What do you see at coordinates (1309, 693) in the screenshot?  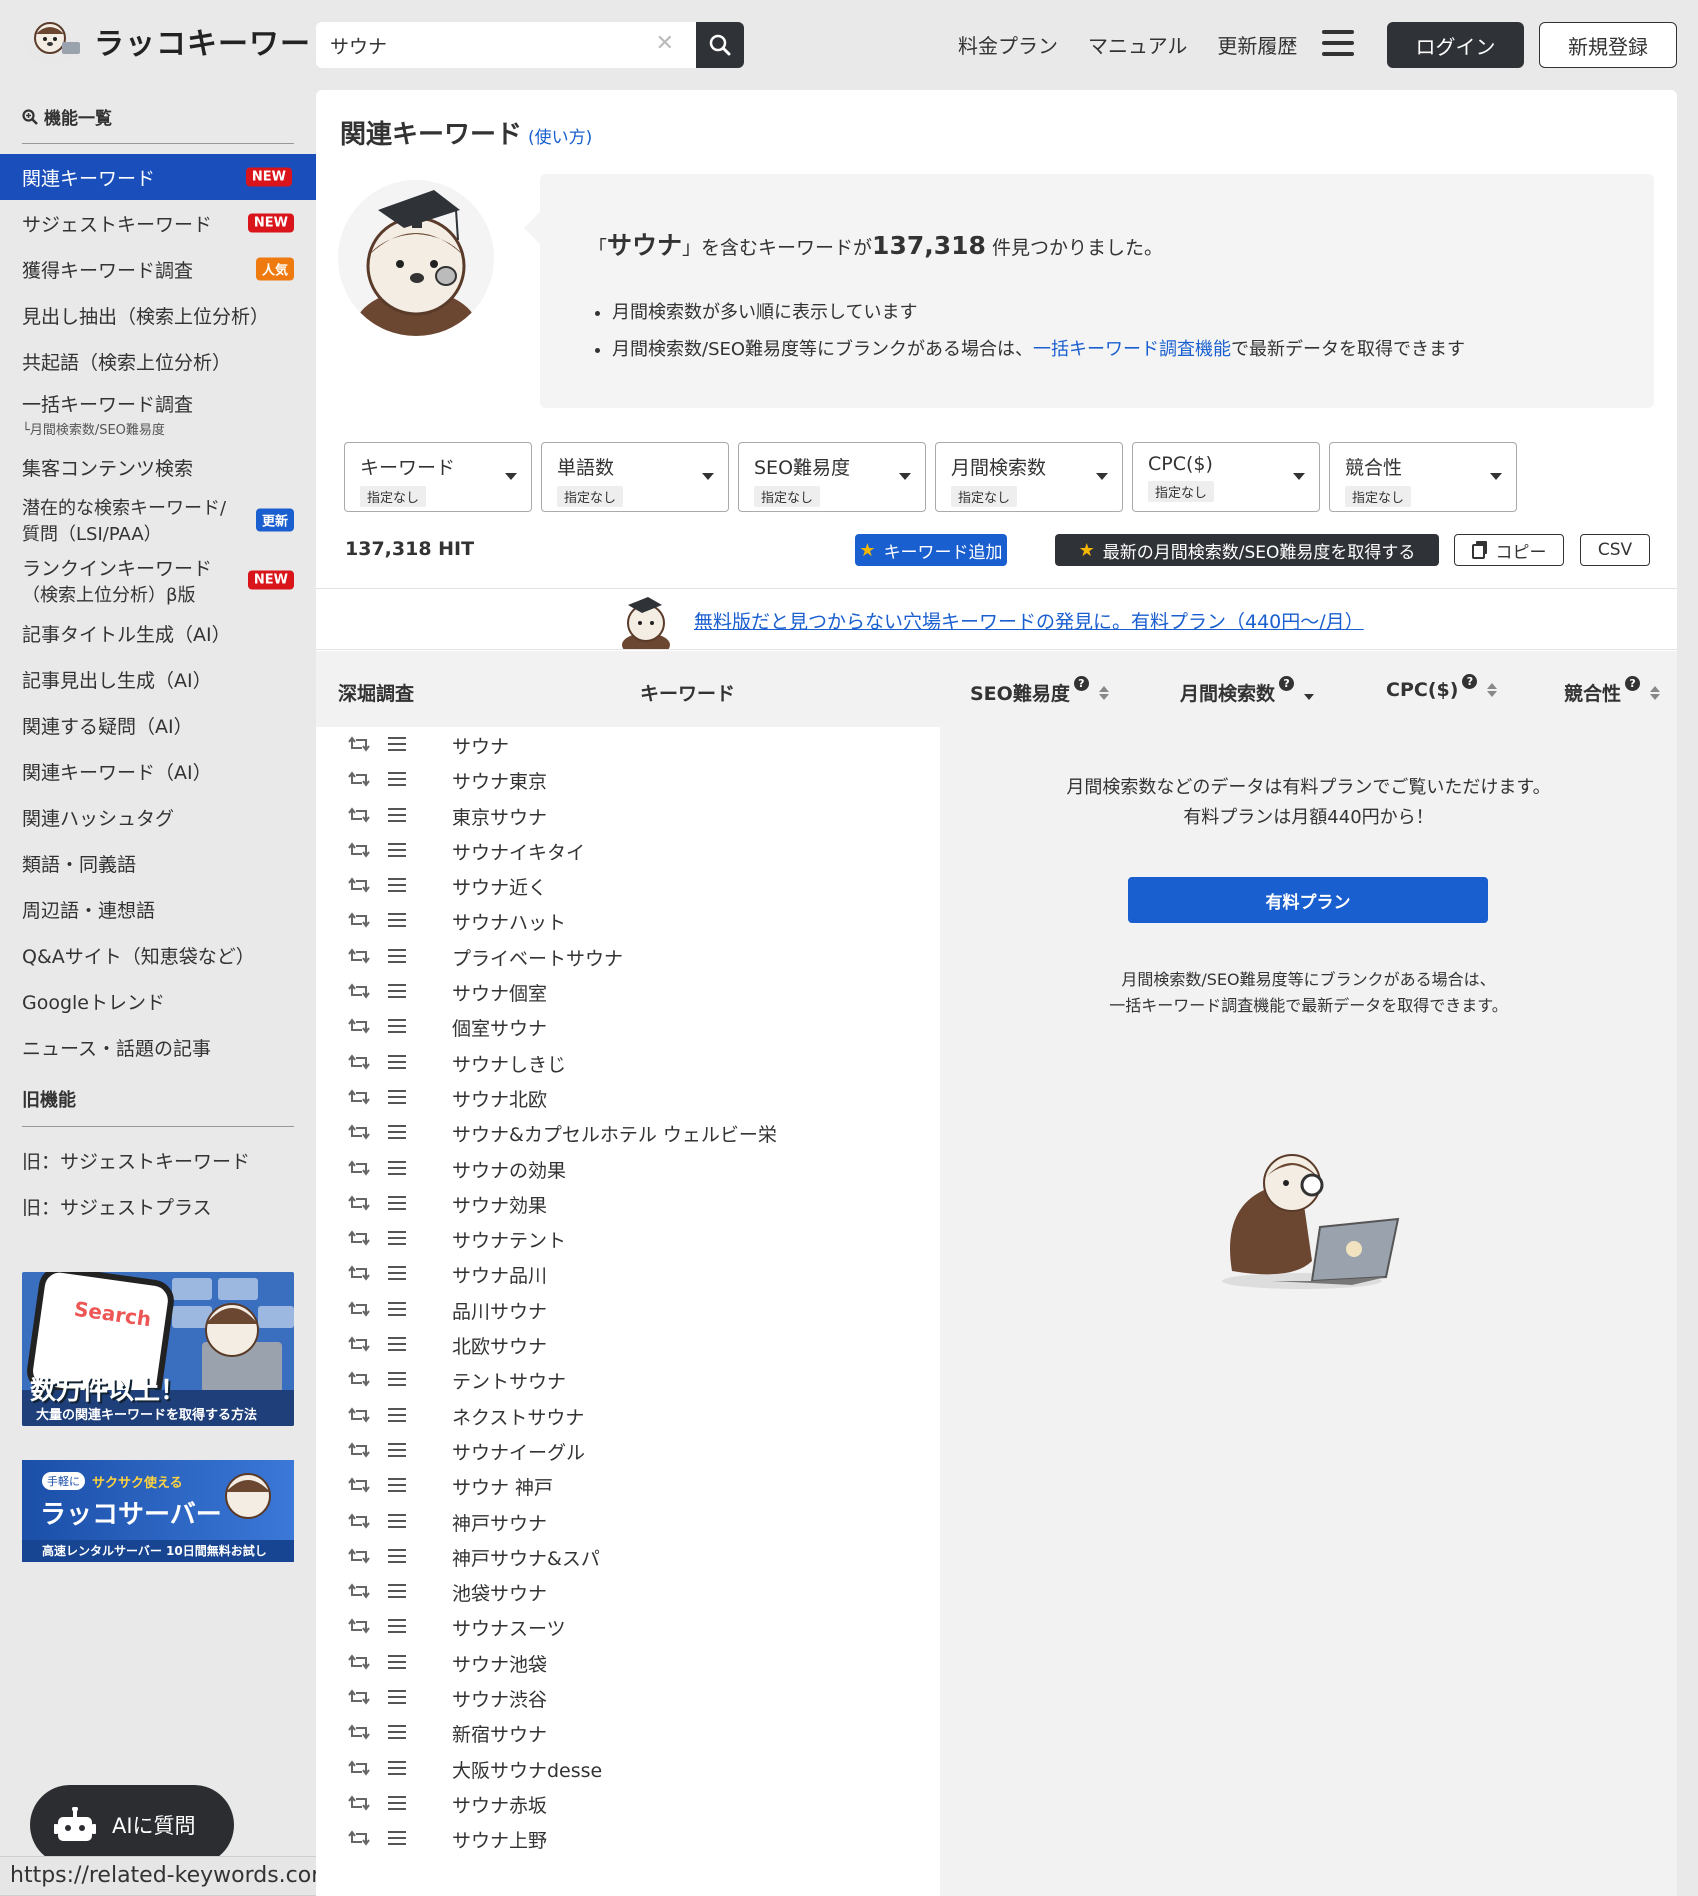 I see `sort-desc-icon` at bounding box center [1309, 693].